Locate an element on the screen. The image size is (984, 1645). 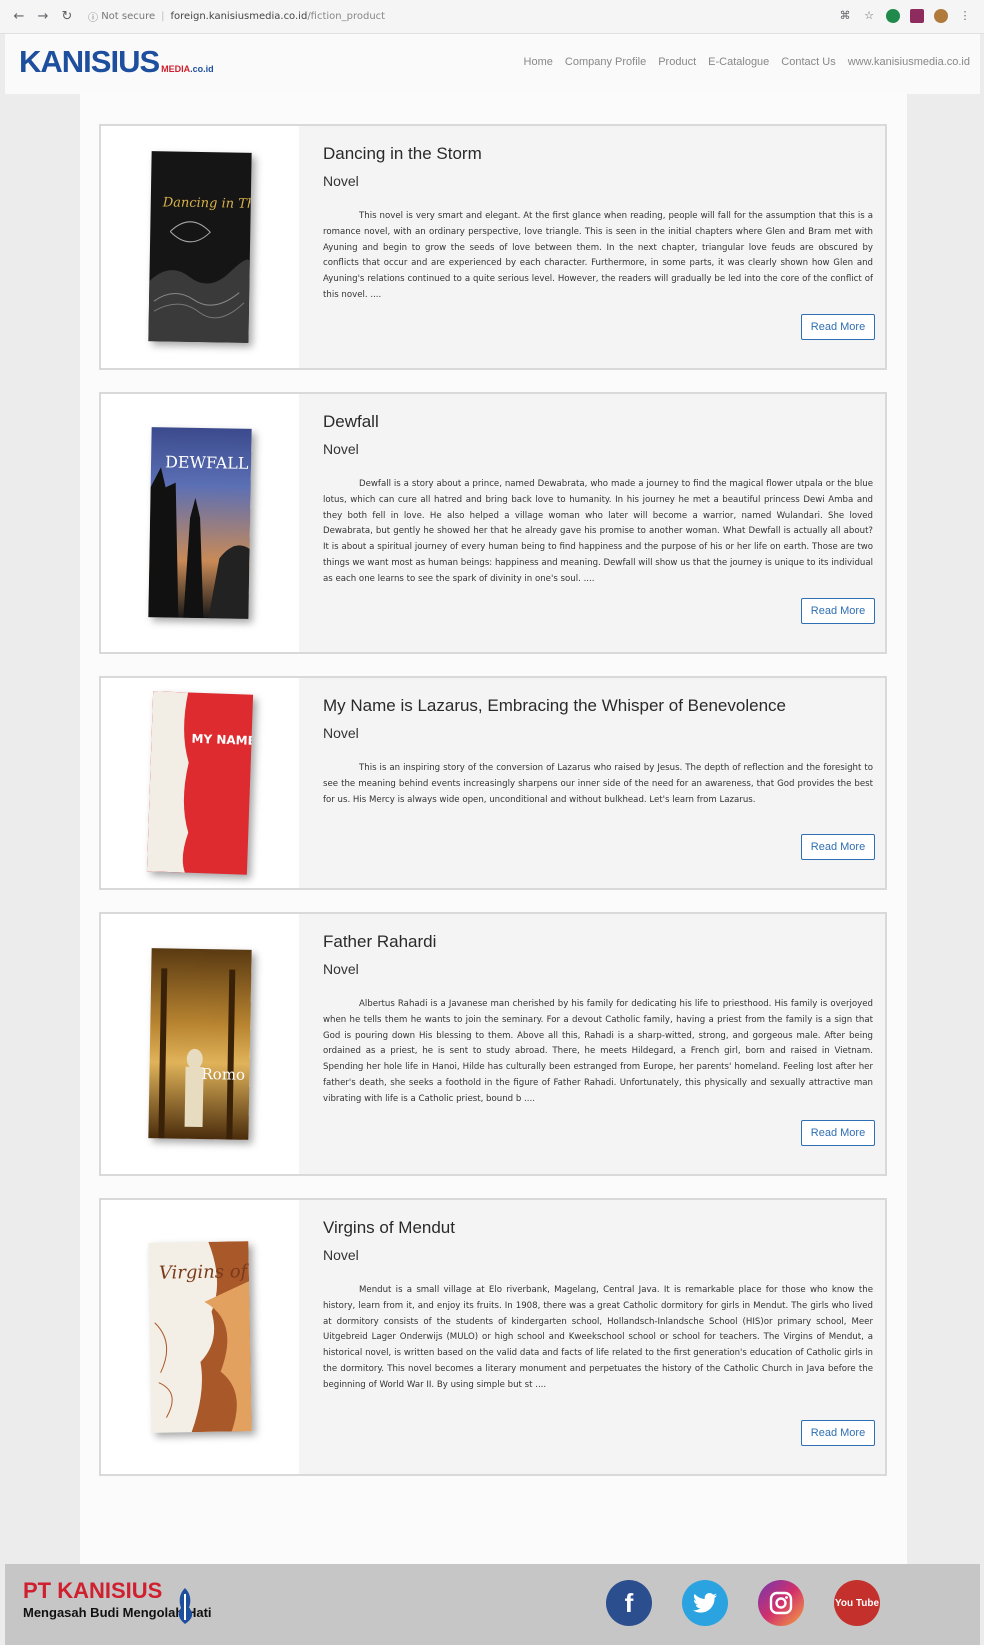
translate-icon: ⌘ is located at coordinates (845, 16).